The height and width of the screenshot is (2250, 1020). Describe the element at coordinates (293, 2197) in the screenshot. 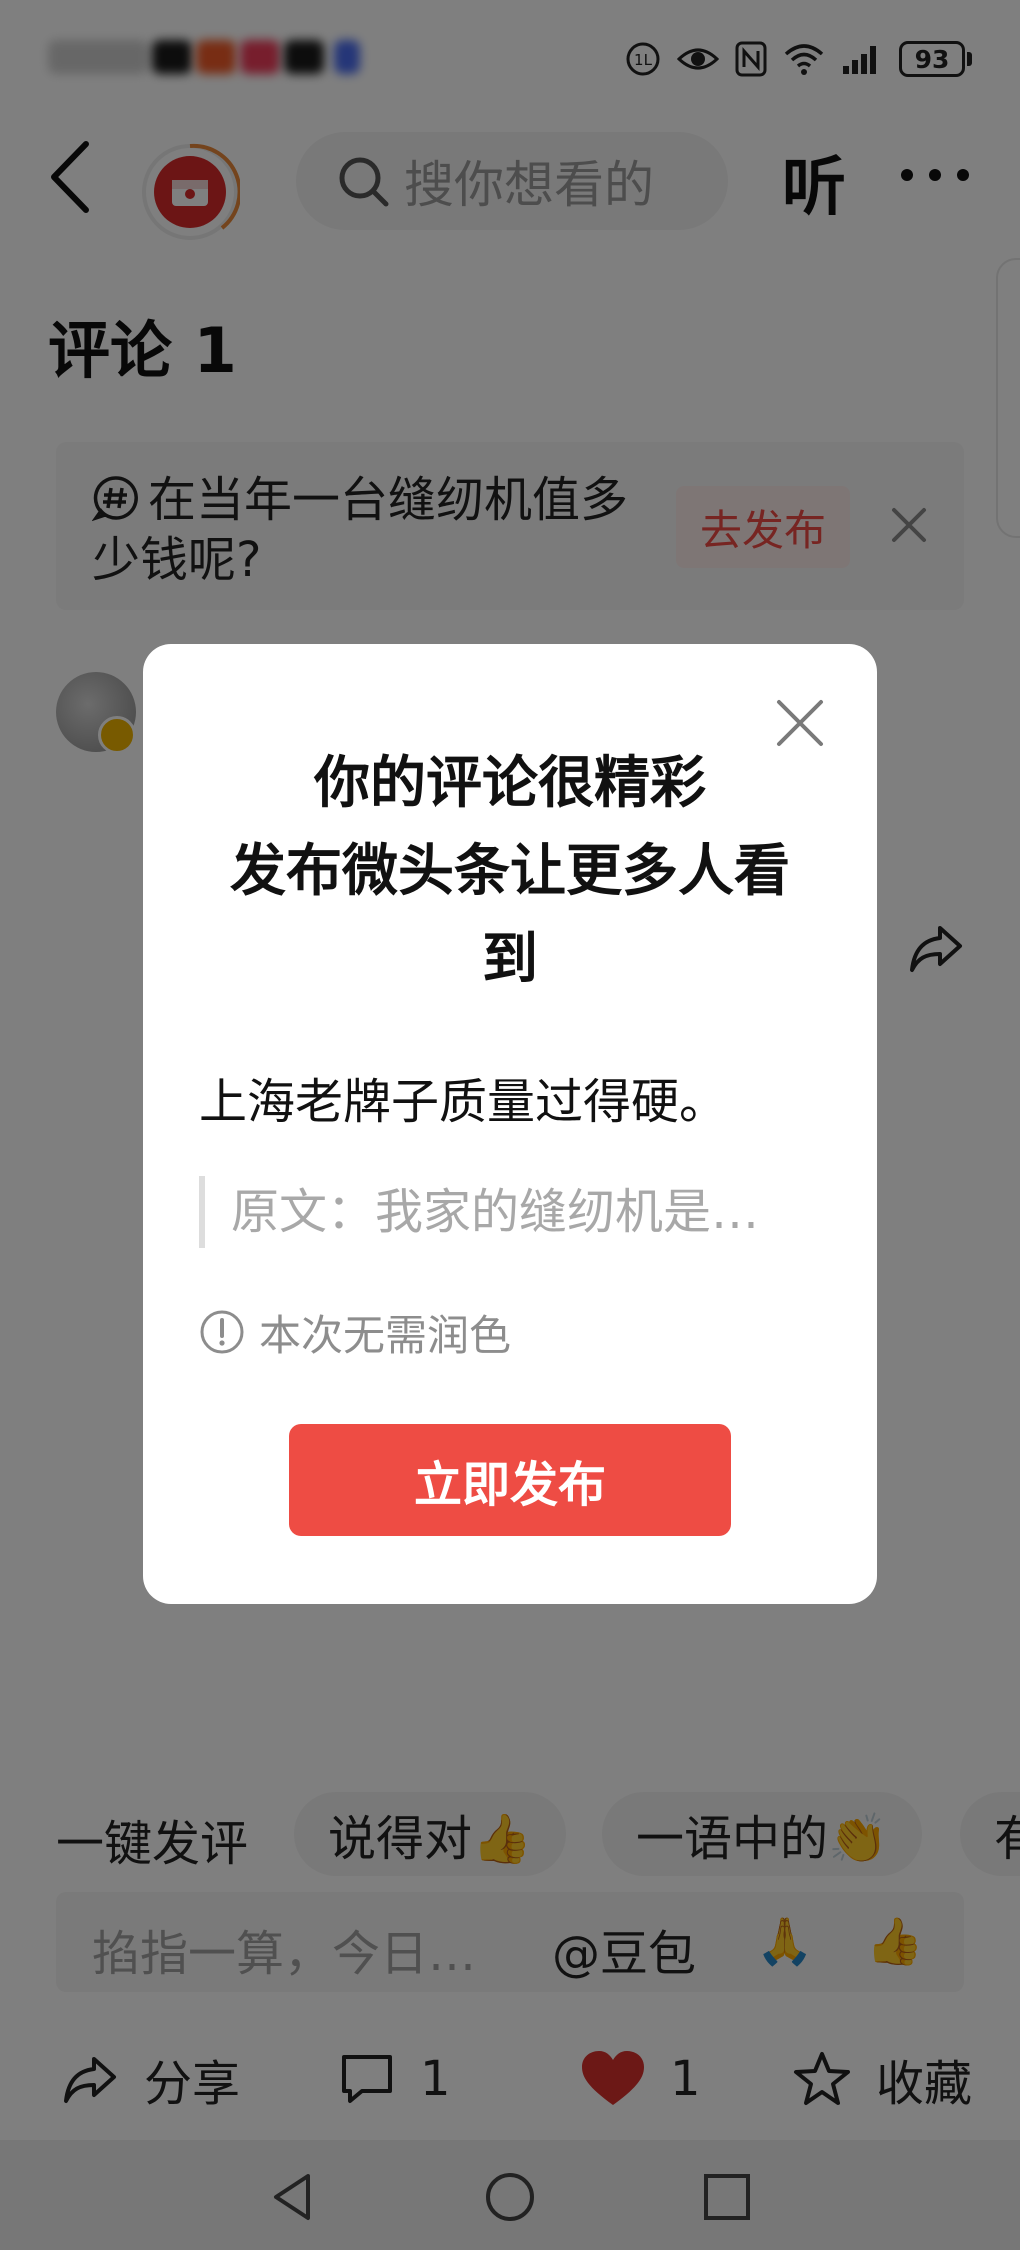

I see `nav-back-icon` at that location.